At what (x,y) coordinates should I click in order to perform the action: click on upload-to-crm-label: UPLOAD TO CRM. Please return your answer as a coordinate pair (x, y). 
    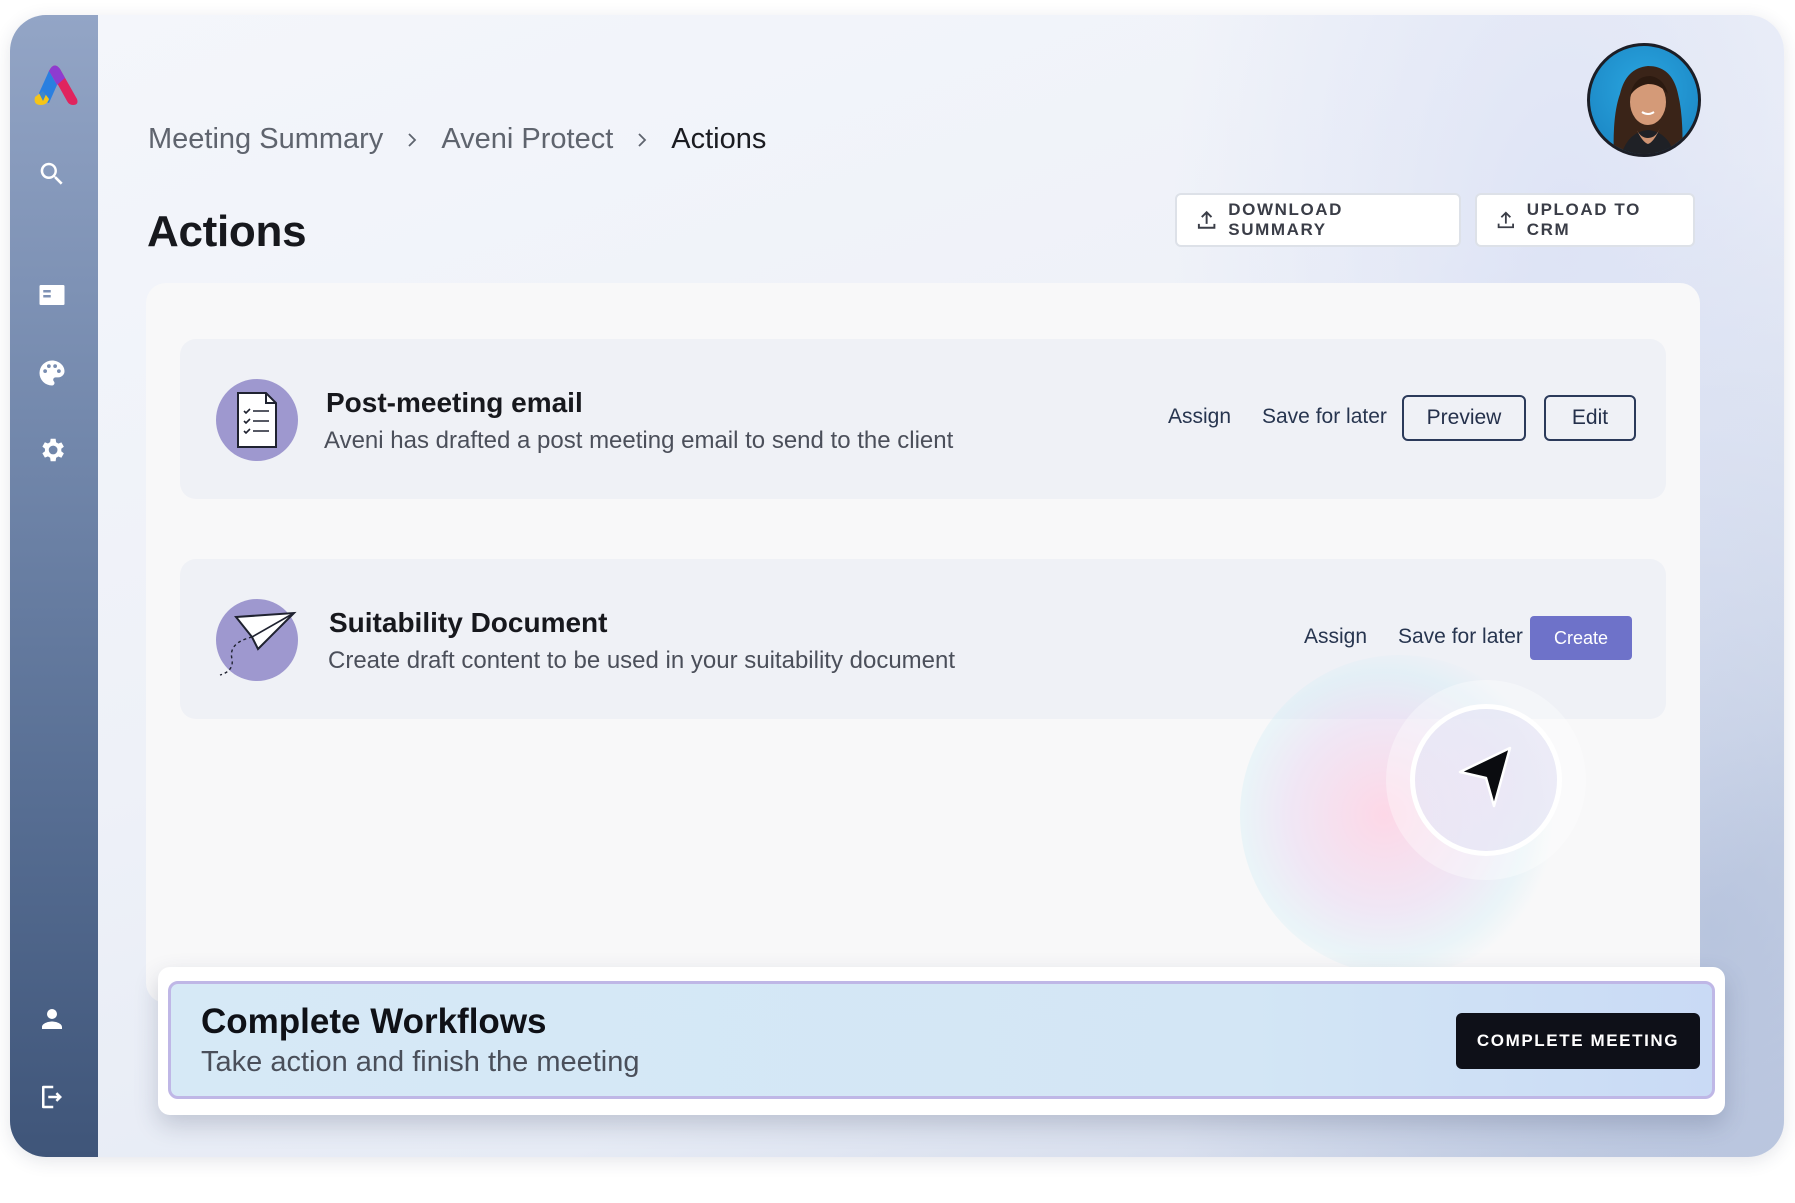
    Looking at the image, I should click on (1583, 219).